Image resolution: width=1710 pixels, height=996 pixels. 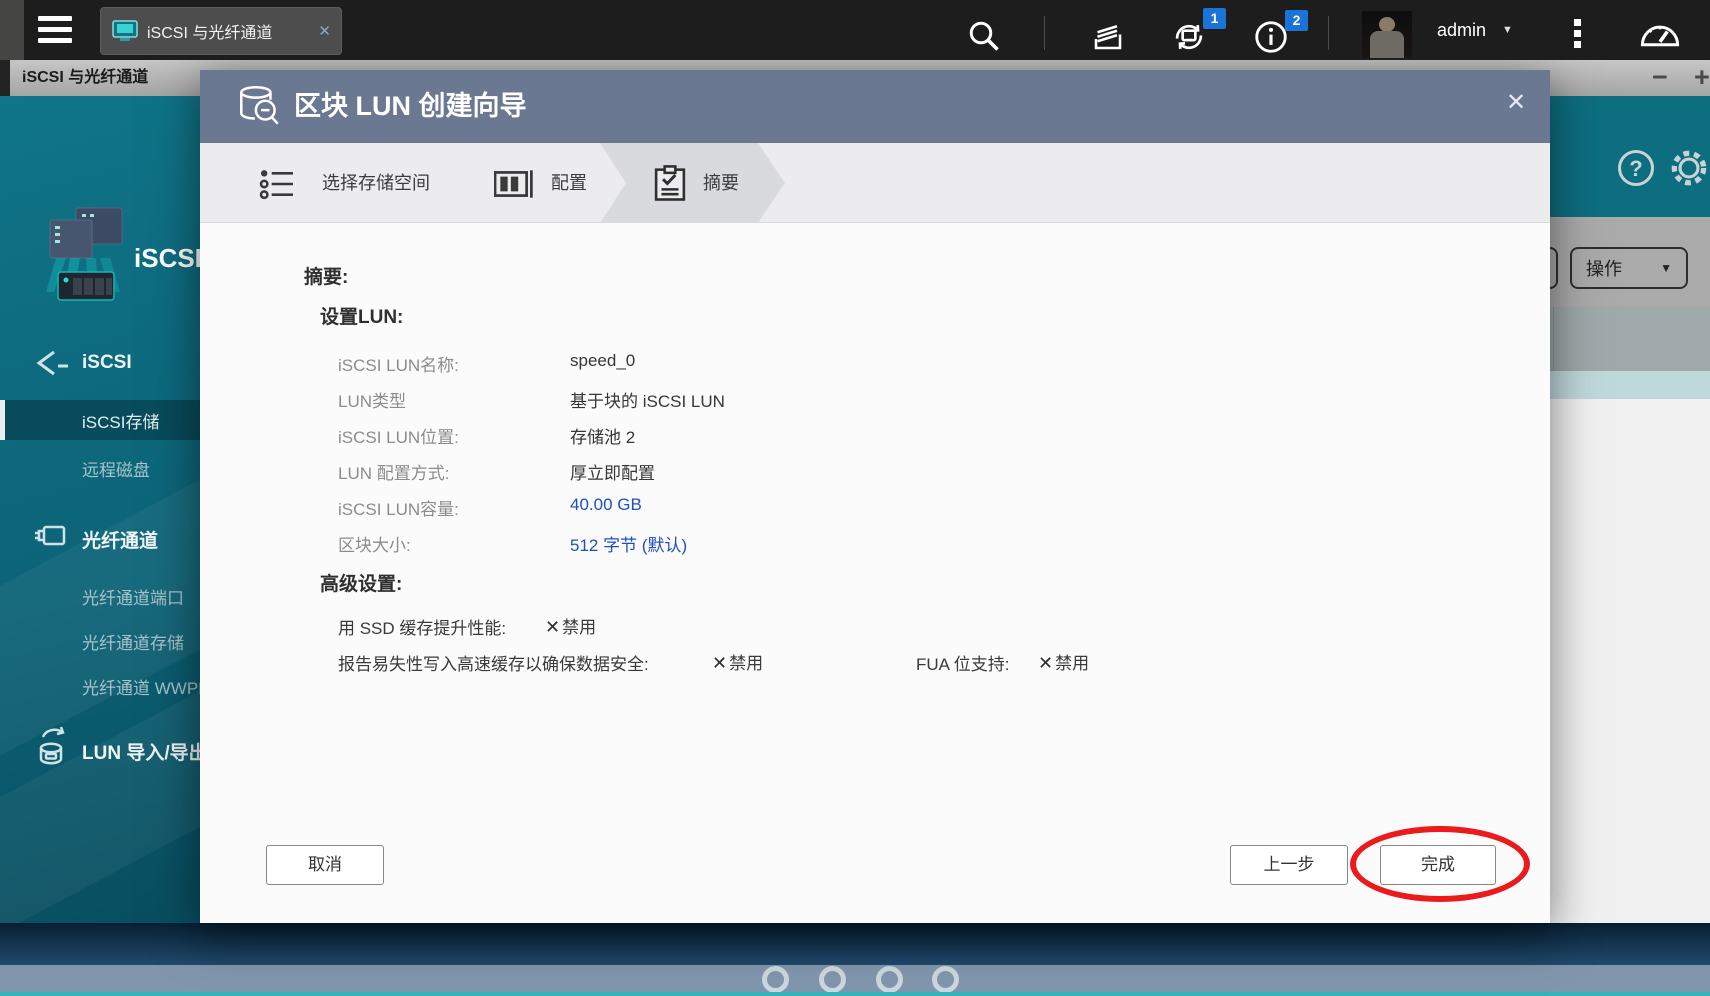 What do you see at coordinates (700, 509) in the screenshot?
I see `summary-row: iSCSI LUN容量: 40.00 GB` at bounding box center [700, 509].